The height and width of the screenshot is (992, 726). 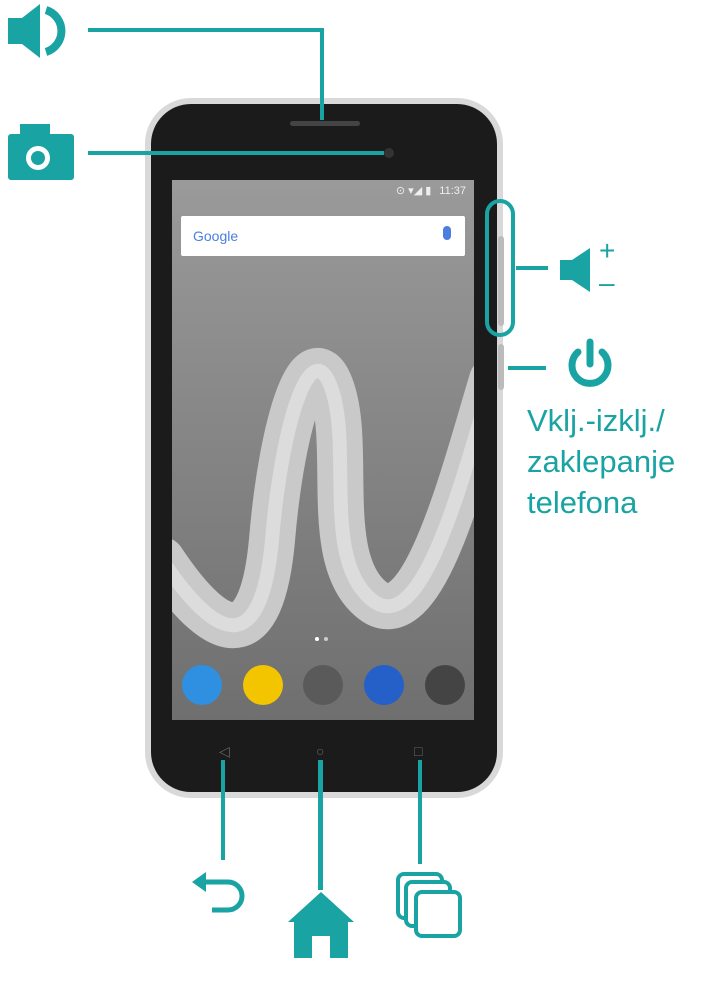 I want to click on volume-minus-label: –, so click(x=607, y=282).